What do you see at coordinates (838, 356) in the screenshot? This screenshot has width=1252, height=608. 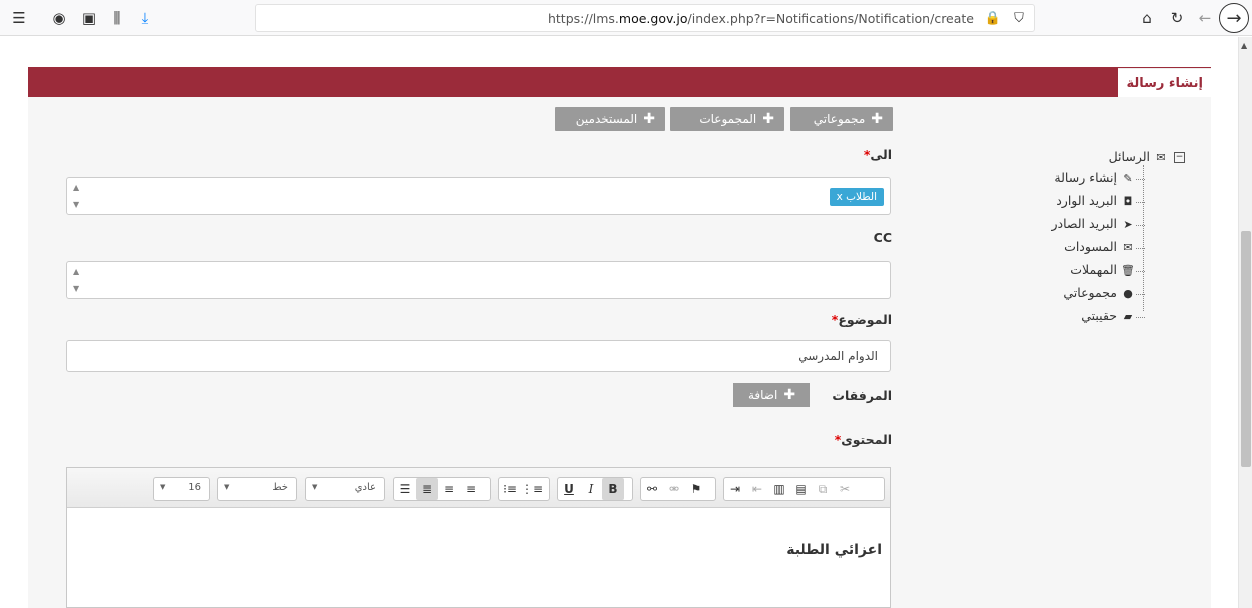 I see `subject-value: الدوام المدرسي` at bounding box center [838, 356].